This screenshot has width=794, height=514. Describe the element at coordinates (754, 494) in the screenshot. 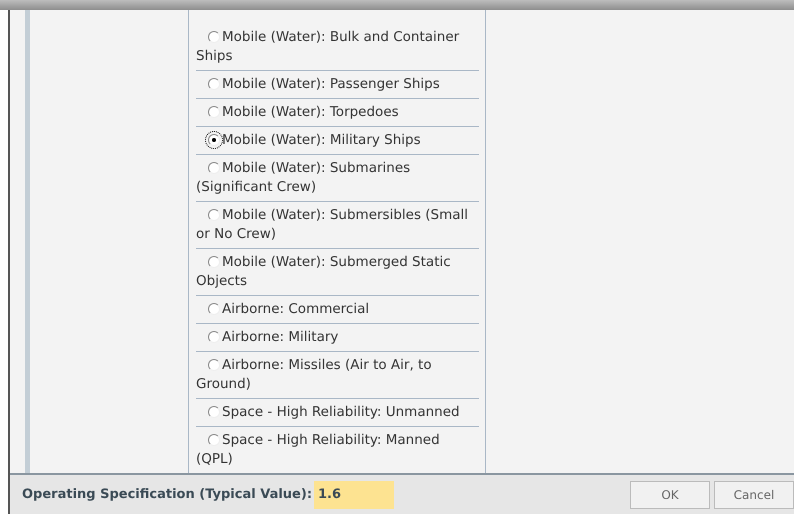

I see `cancel-button: Cancel` at that location.